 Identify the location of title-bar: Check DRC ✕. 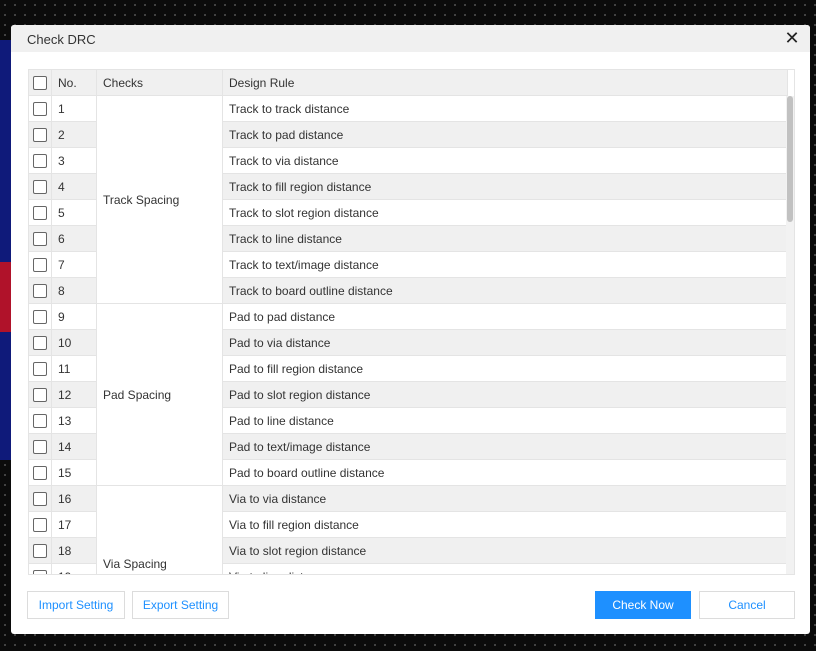
(410, 38).